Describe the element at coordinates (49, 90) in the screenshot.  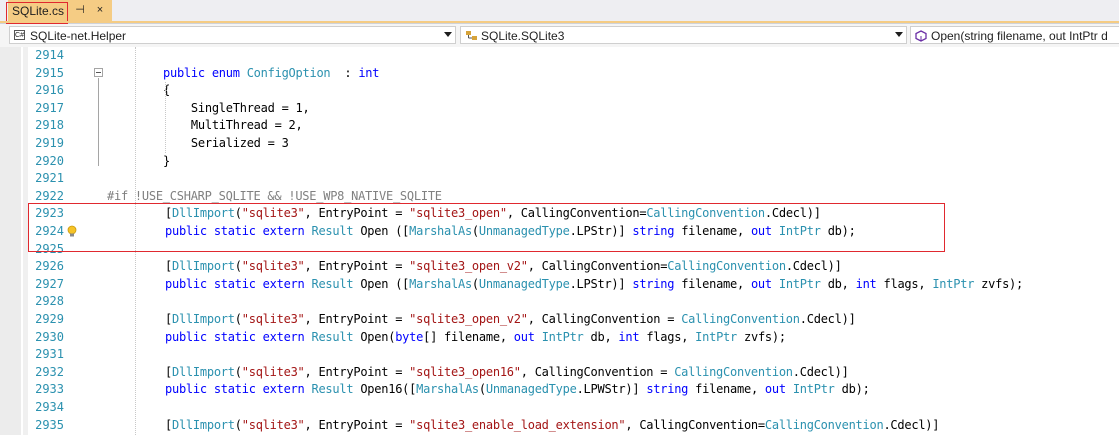
I see `line-number: 2916` at that location.